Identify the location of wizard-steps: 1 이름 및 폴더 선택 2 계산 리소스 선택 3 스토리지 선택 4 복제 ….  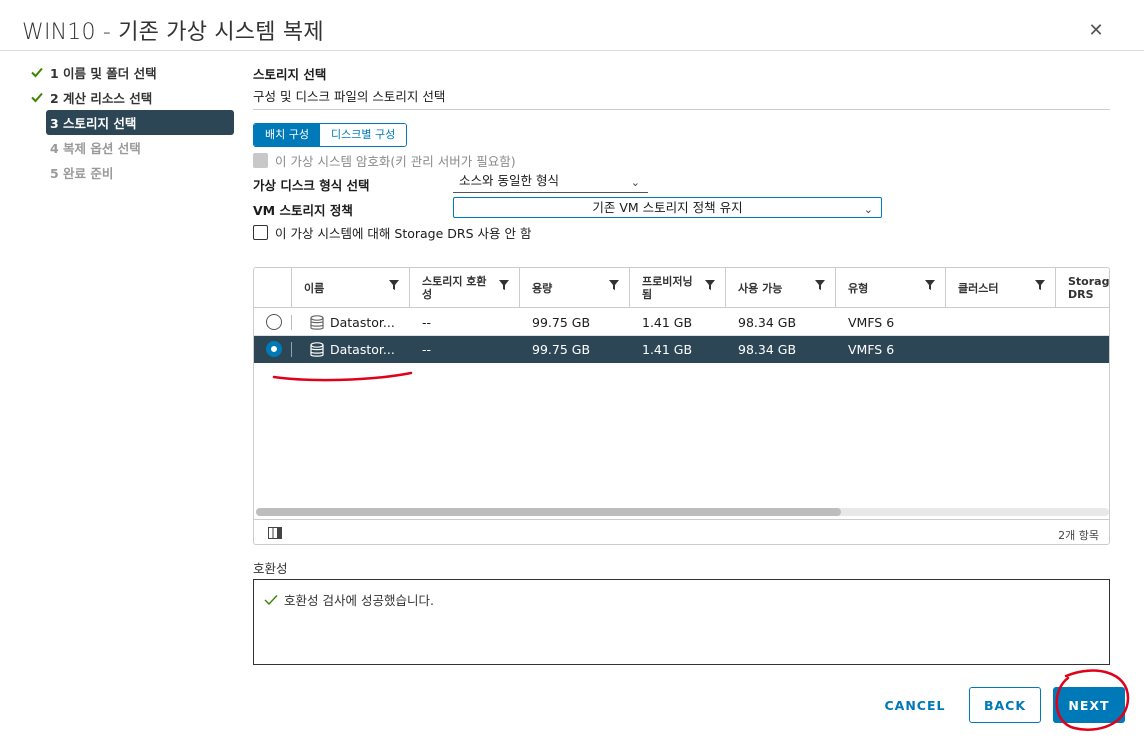
(131, 122).